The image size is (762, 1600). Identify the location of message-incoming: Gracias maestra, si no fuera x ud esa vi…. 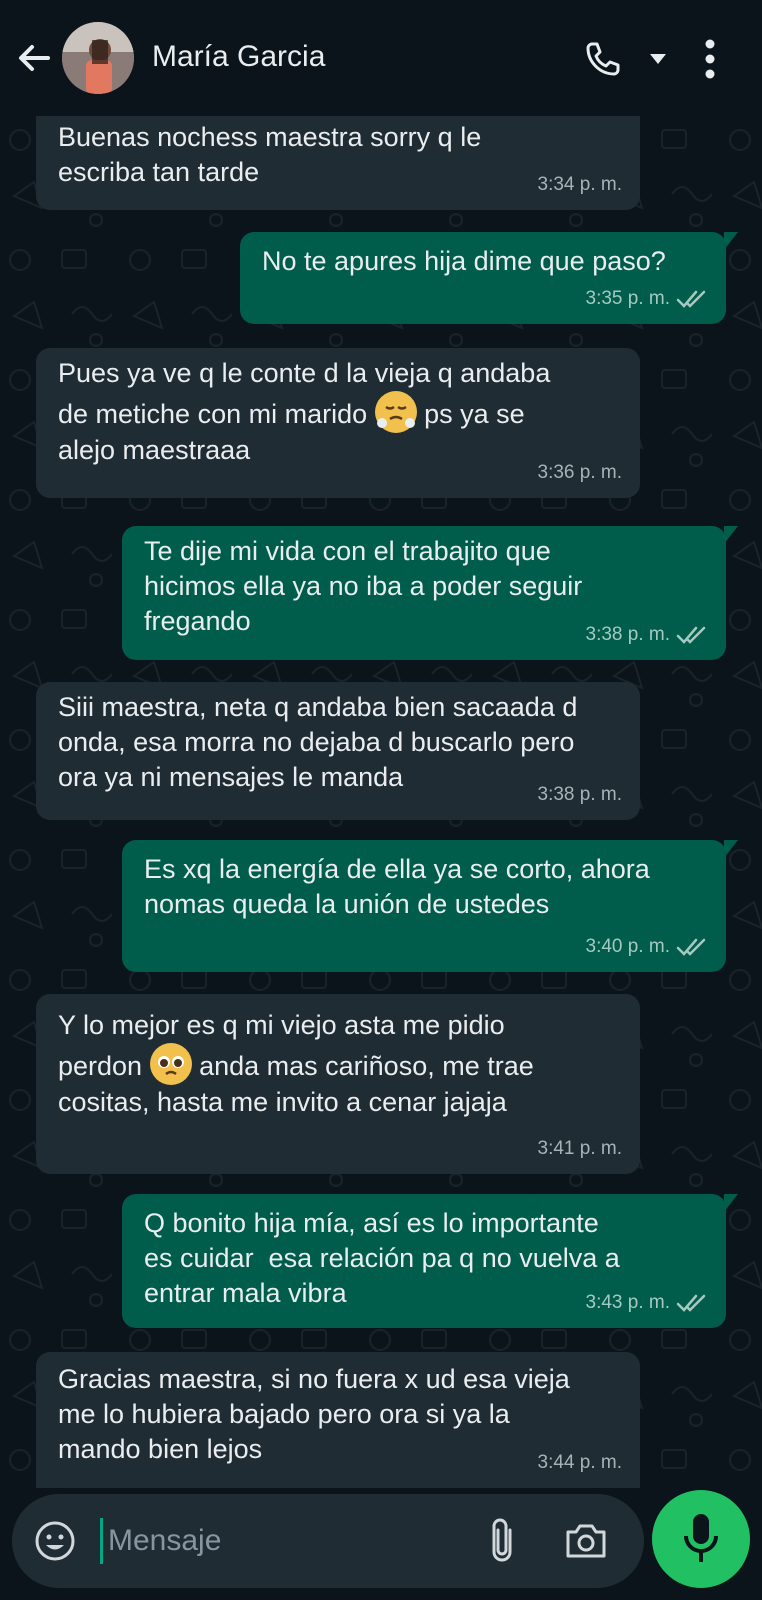
(338, 1420).